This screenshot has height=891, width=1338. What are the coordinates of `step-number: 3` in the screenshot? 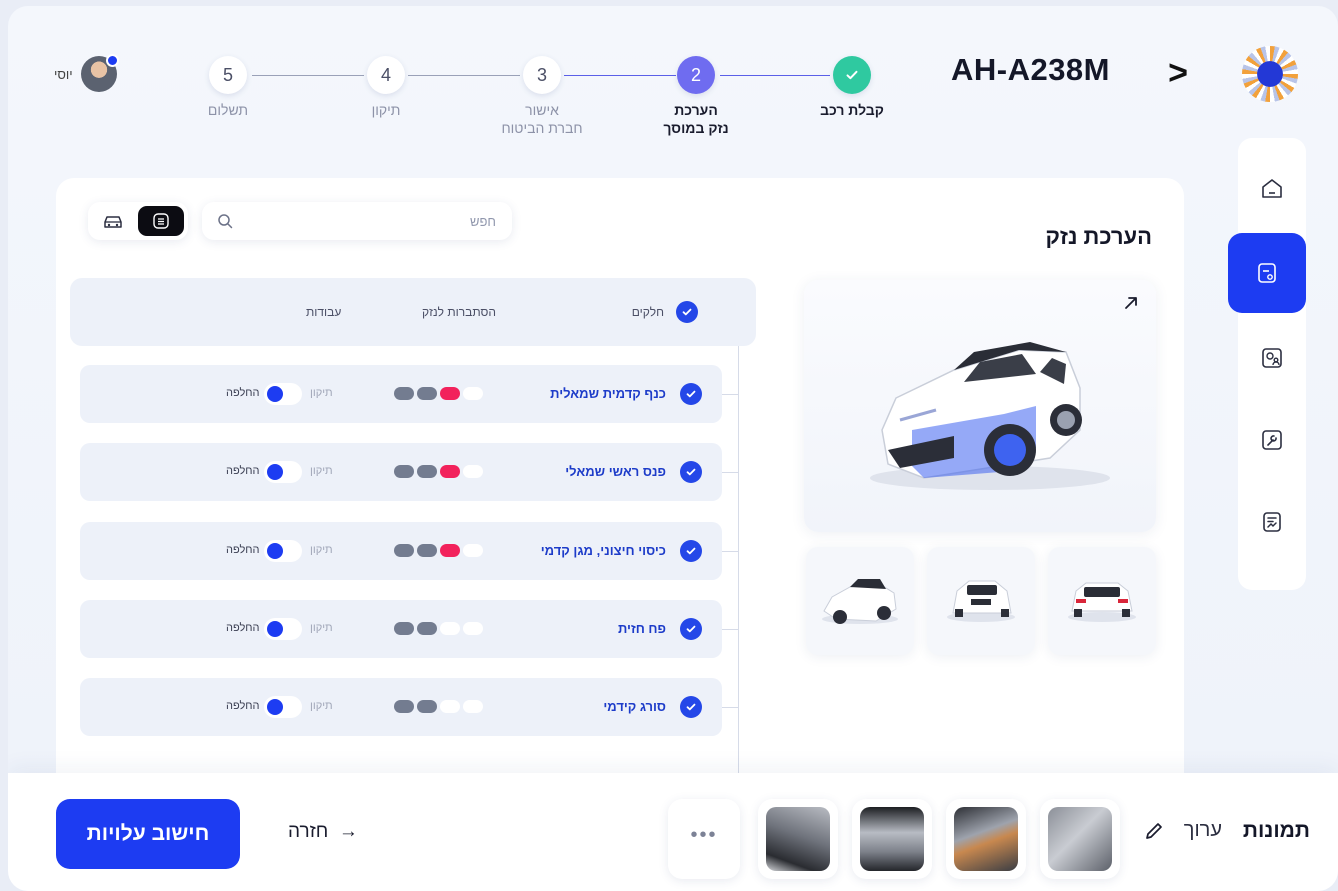 It's located at (542, 75).